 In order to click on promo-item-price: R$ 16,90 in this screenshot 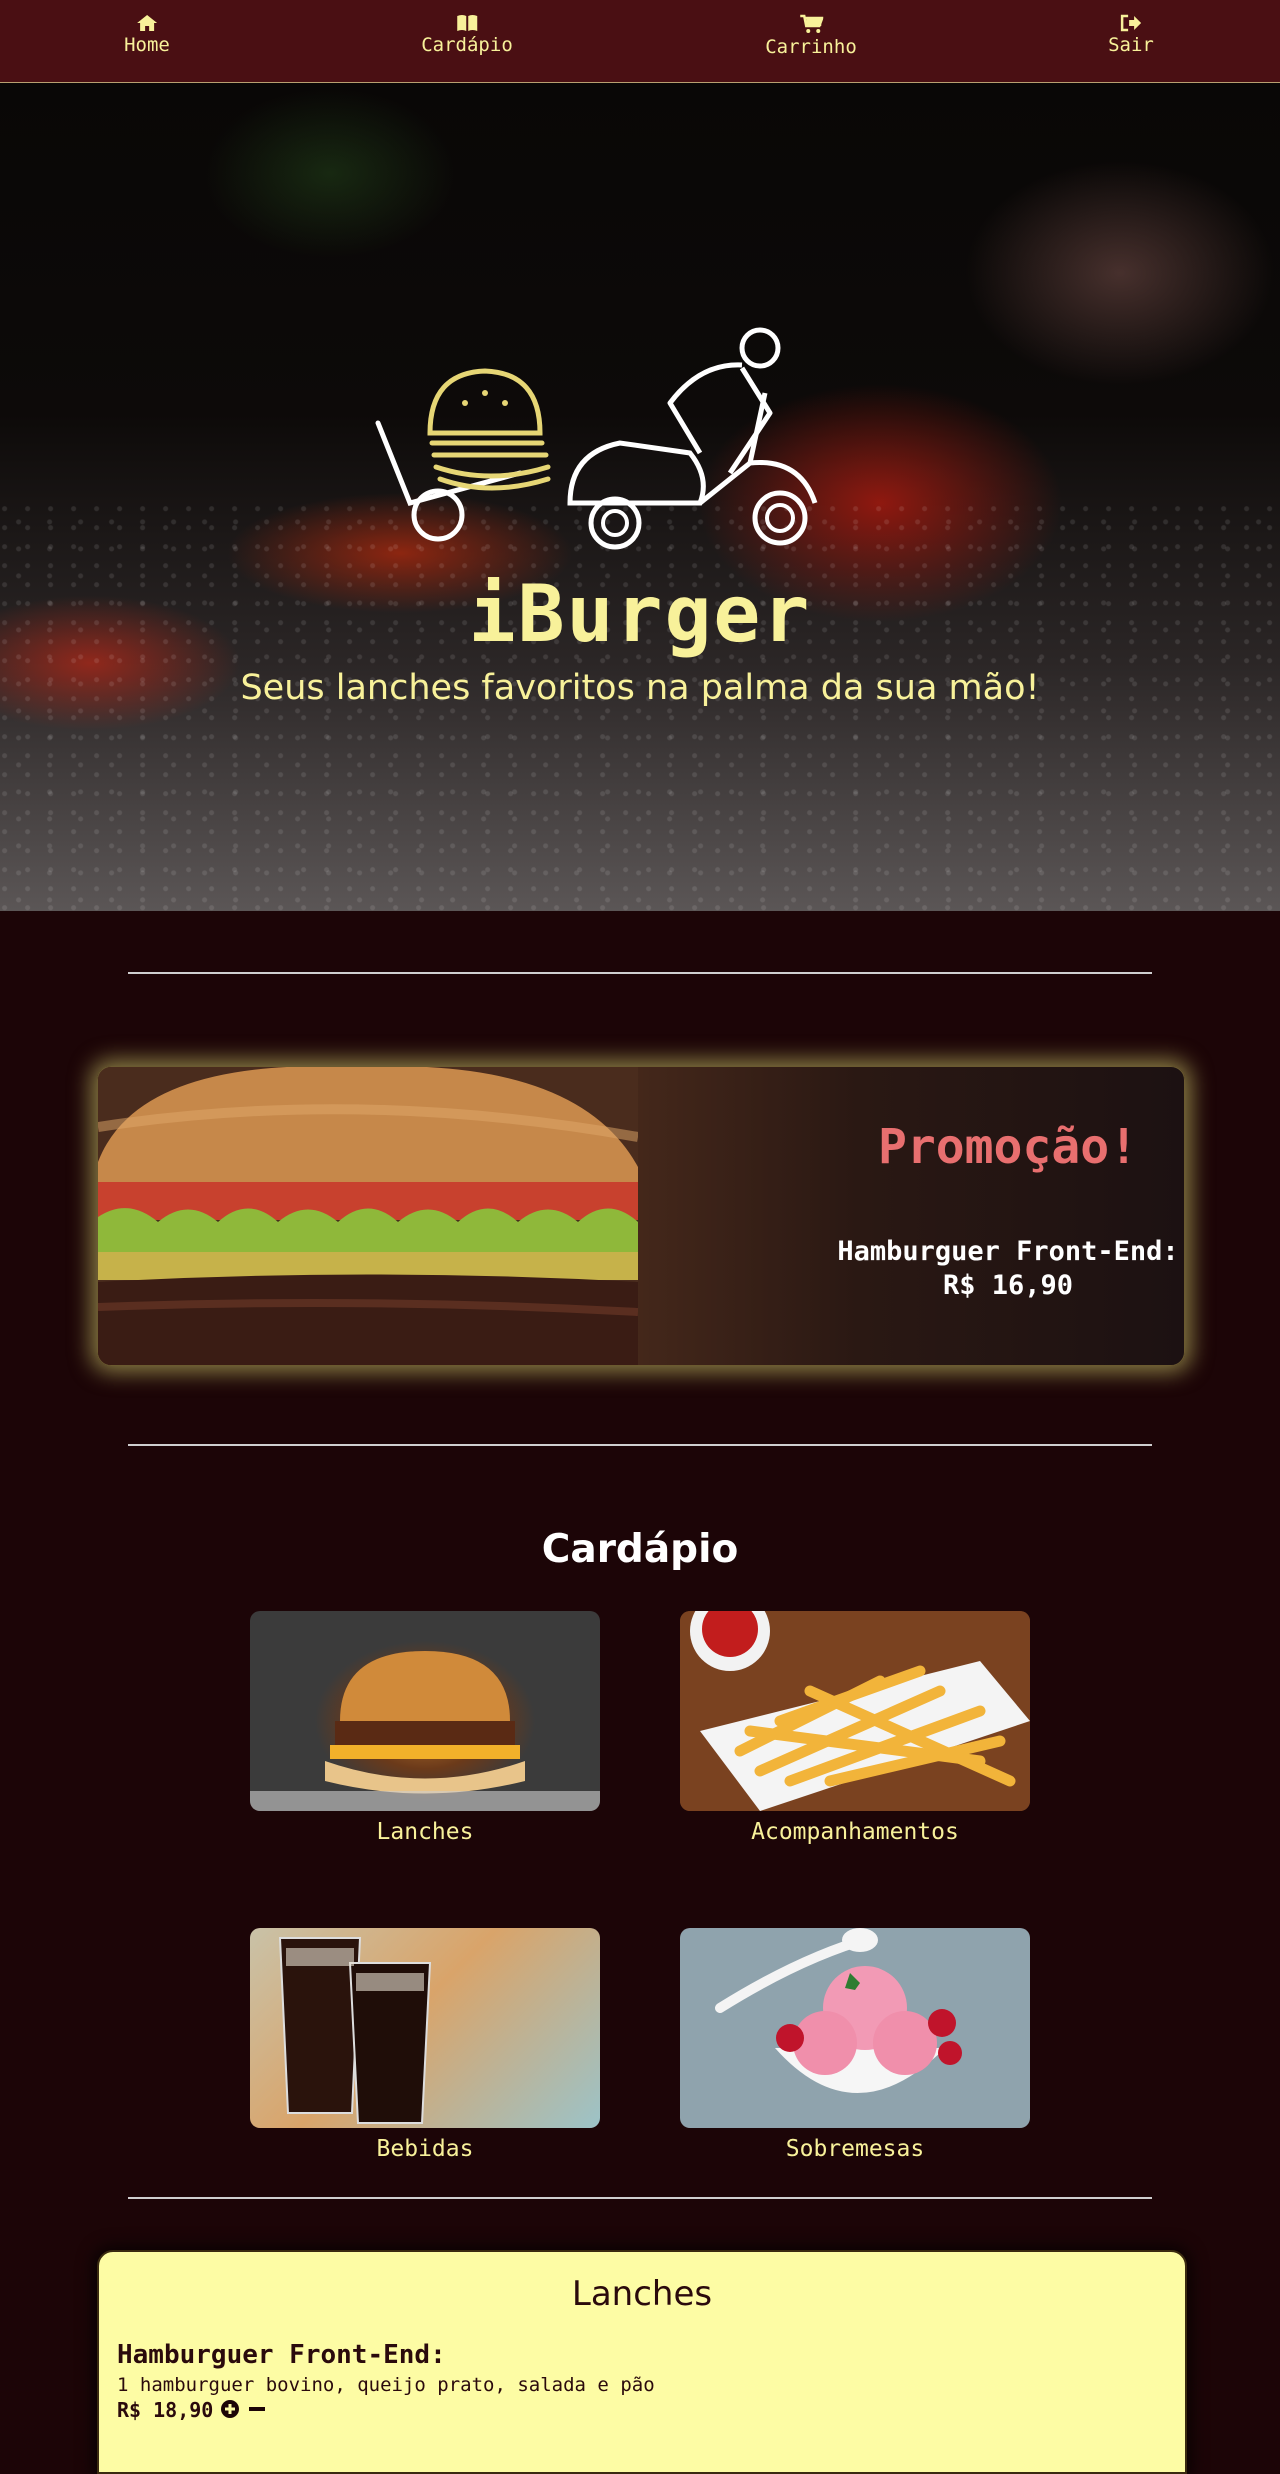, I will do `click(1008, 1285)`.